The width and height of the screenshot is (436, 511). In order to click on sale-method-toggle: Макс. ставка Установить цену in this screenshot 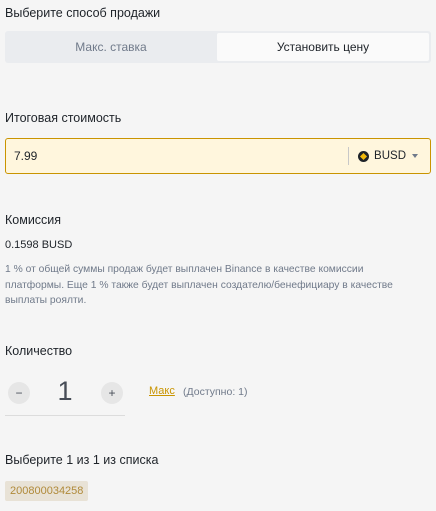, I will do `click(218, 47)`.